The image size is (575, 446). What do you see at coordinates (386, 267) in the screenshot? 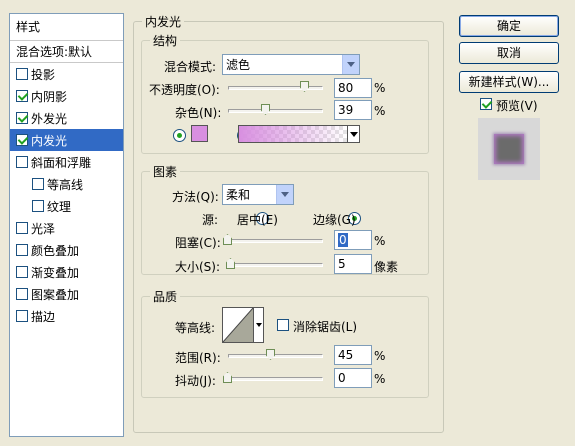
I see `size-unit: 像素` at bounding box center [386, 267].